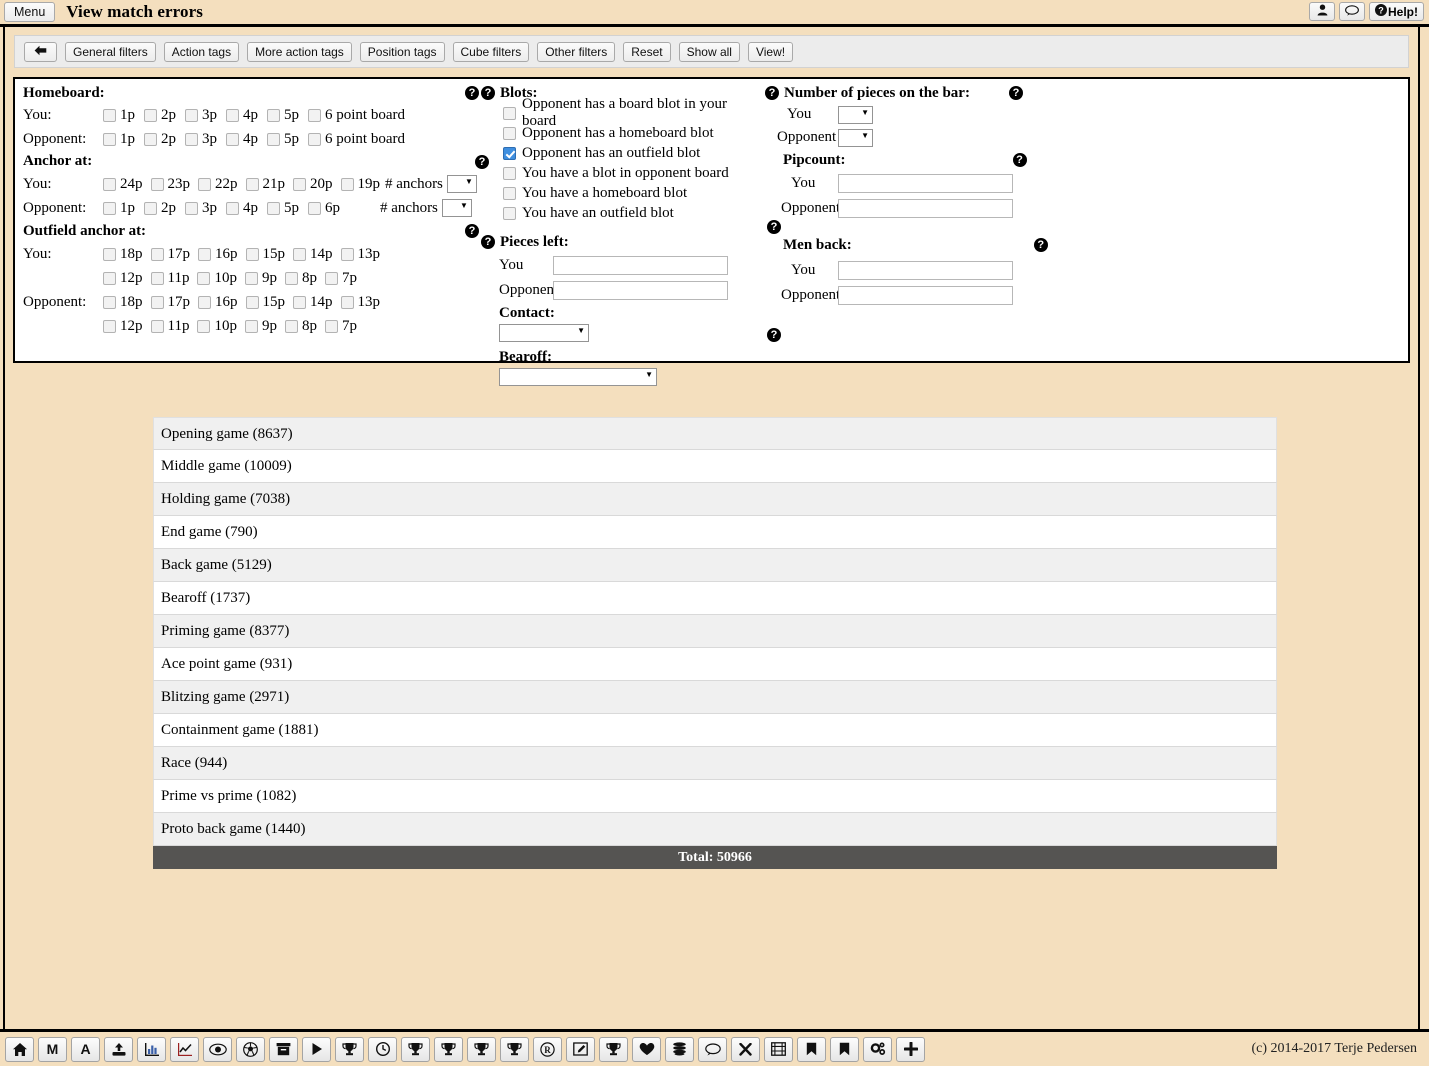 The height and width of the screenshot is (1066, 1429). What do you see at coordinates (273, 115) in the screenshot?
I see `homeboard-you-5p-checkbox` at bounding box center [273, 115].